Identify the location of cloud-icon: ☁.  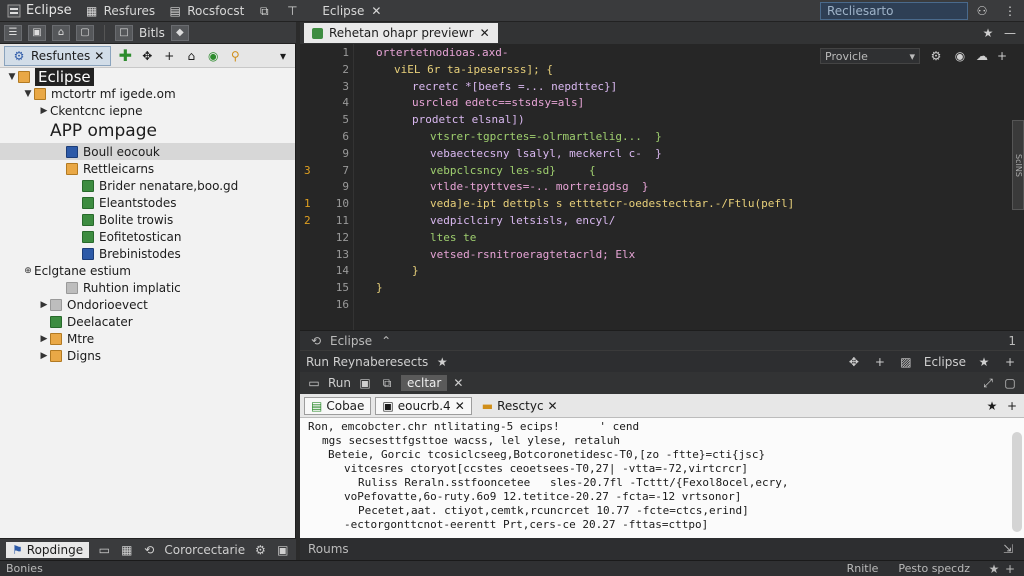
(982, 56).